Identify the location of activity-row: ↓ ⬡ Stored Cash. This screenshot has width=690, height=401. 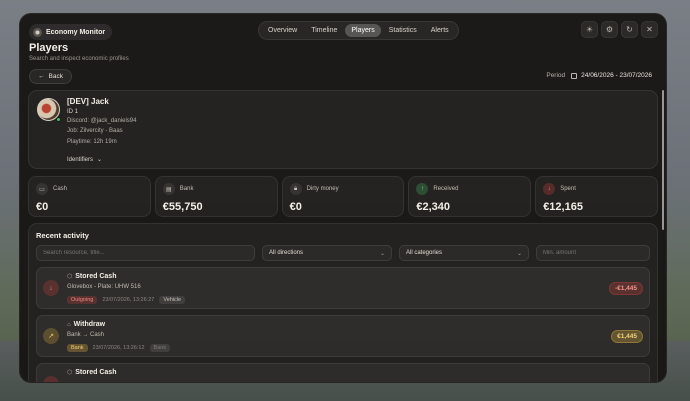
(343, 372).